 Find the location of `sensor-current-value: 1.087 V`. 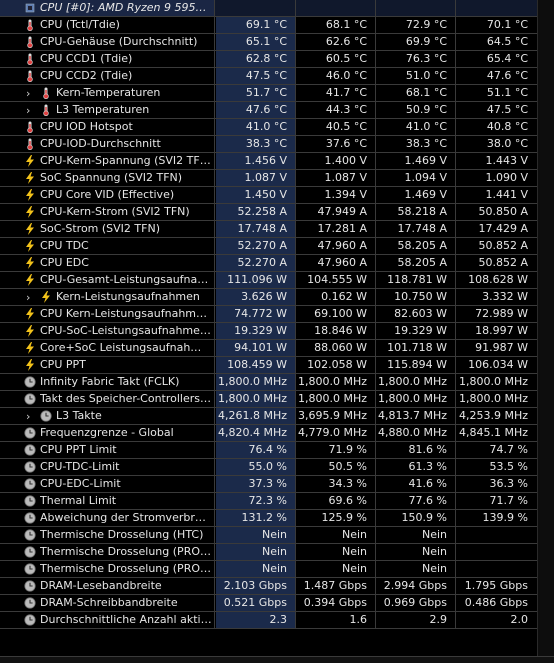

sensor-current-value: 1.087 V is located at coordinates (256, 178).